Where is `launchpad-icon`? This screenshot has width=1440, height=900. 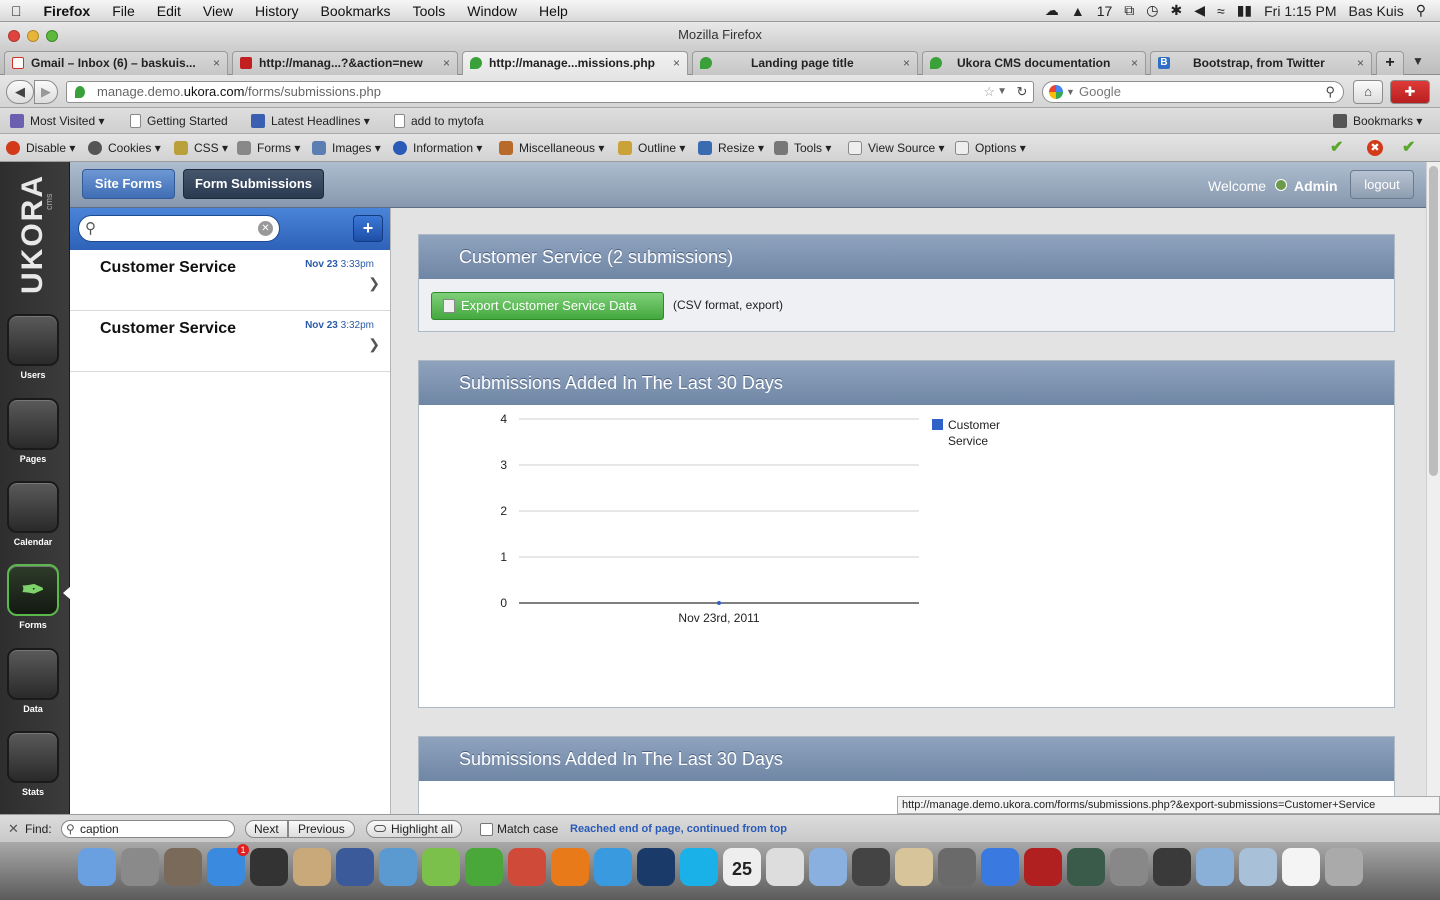 launchpad-icon is located at coordinates (140, 867).